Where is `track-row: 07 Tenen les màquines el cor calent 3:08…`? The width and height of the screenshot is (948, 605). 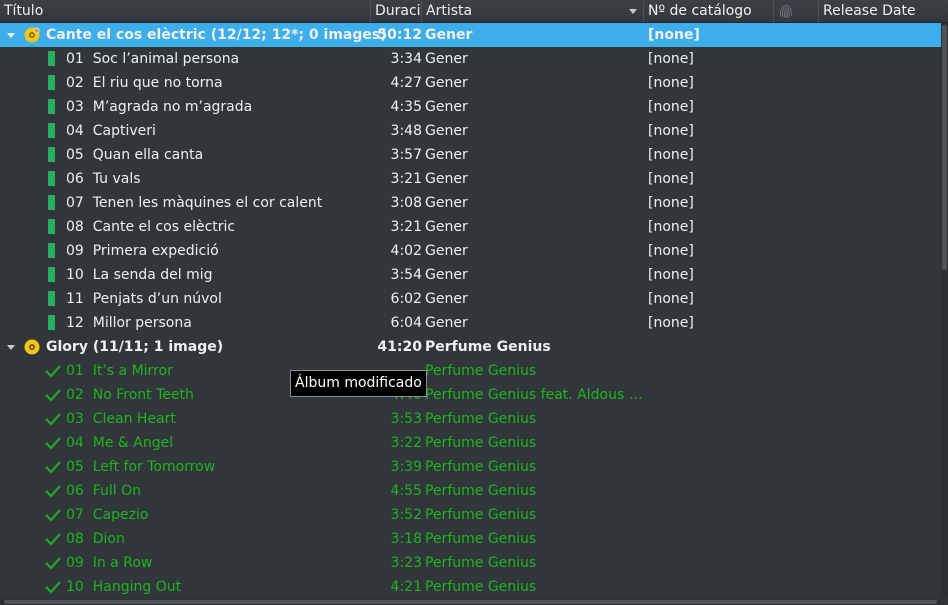 track-row: 07 Tenen les màquines el cor calent 3:08… is located at coordinates (470, 203).